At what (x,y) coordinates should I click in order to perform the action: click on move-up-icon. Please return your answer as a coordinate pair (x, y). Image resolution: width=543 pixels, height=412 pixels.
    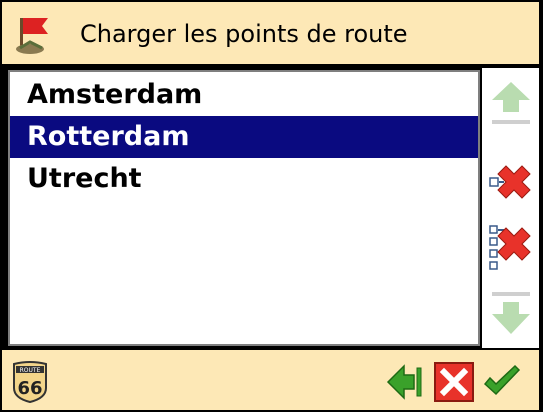
    Looking at the image, I should click on (511, 104).